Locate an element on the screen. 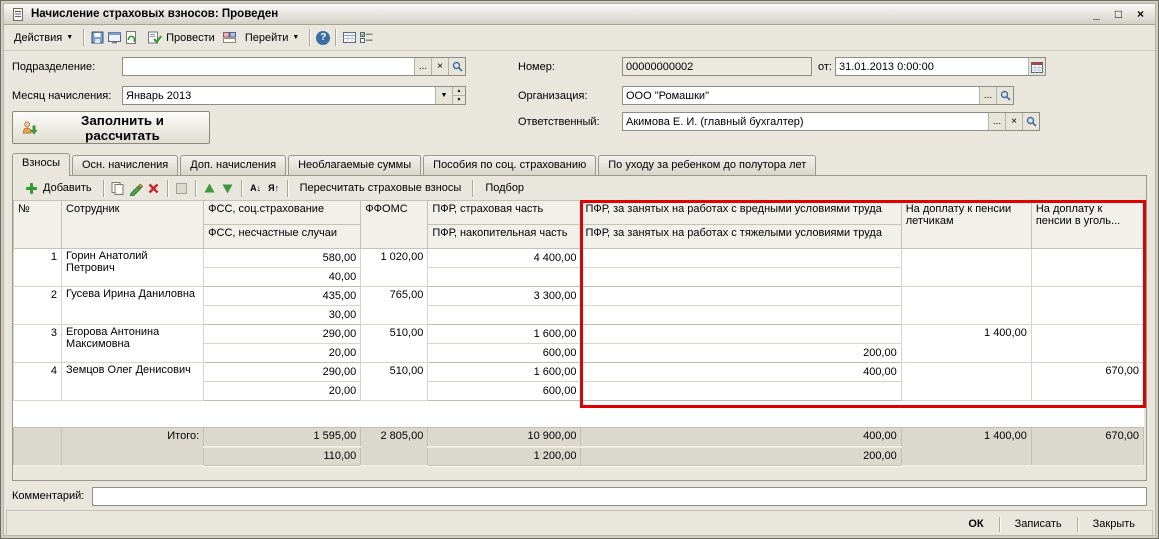  employee-cell: Егорова Антонина Максимовна is located at coordinates (133, 343).